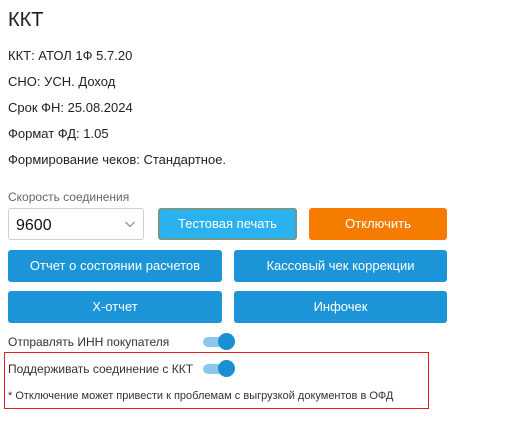 This screenshot has height=424, width=512. I want to click on send-inn-toggle, so click(219, 342).